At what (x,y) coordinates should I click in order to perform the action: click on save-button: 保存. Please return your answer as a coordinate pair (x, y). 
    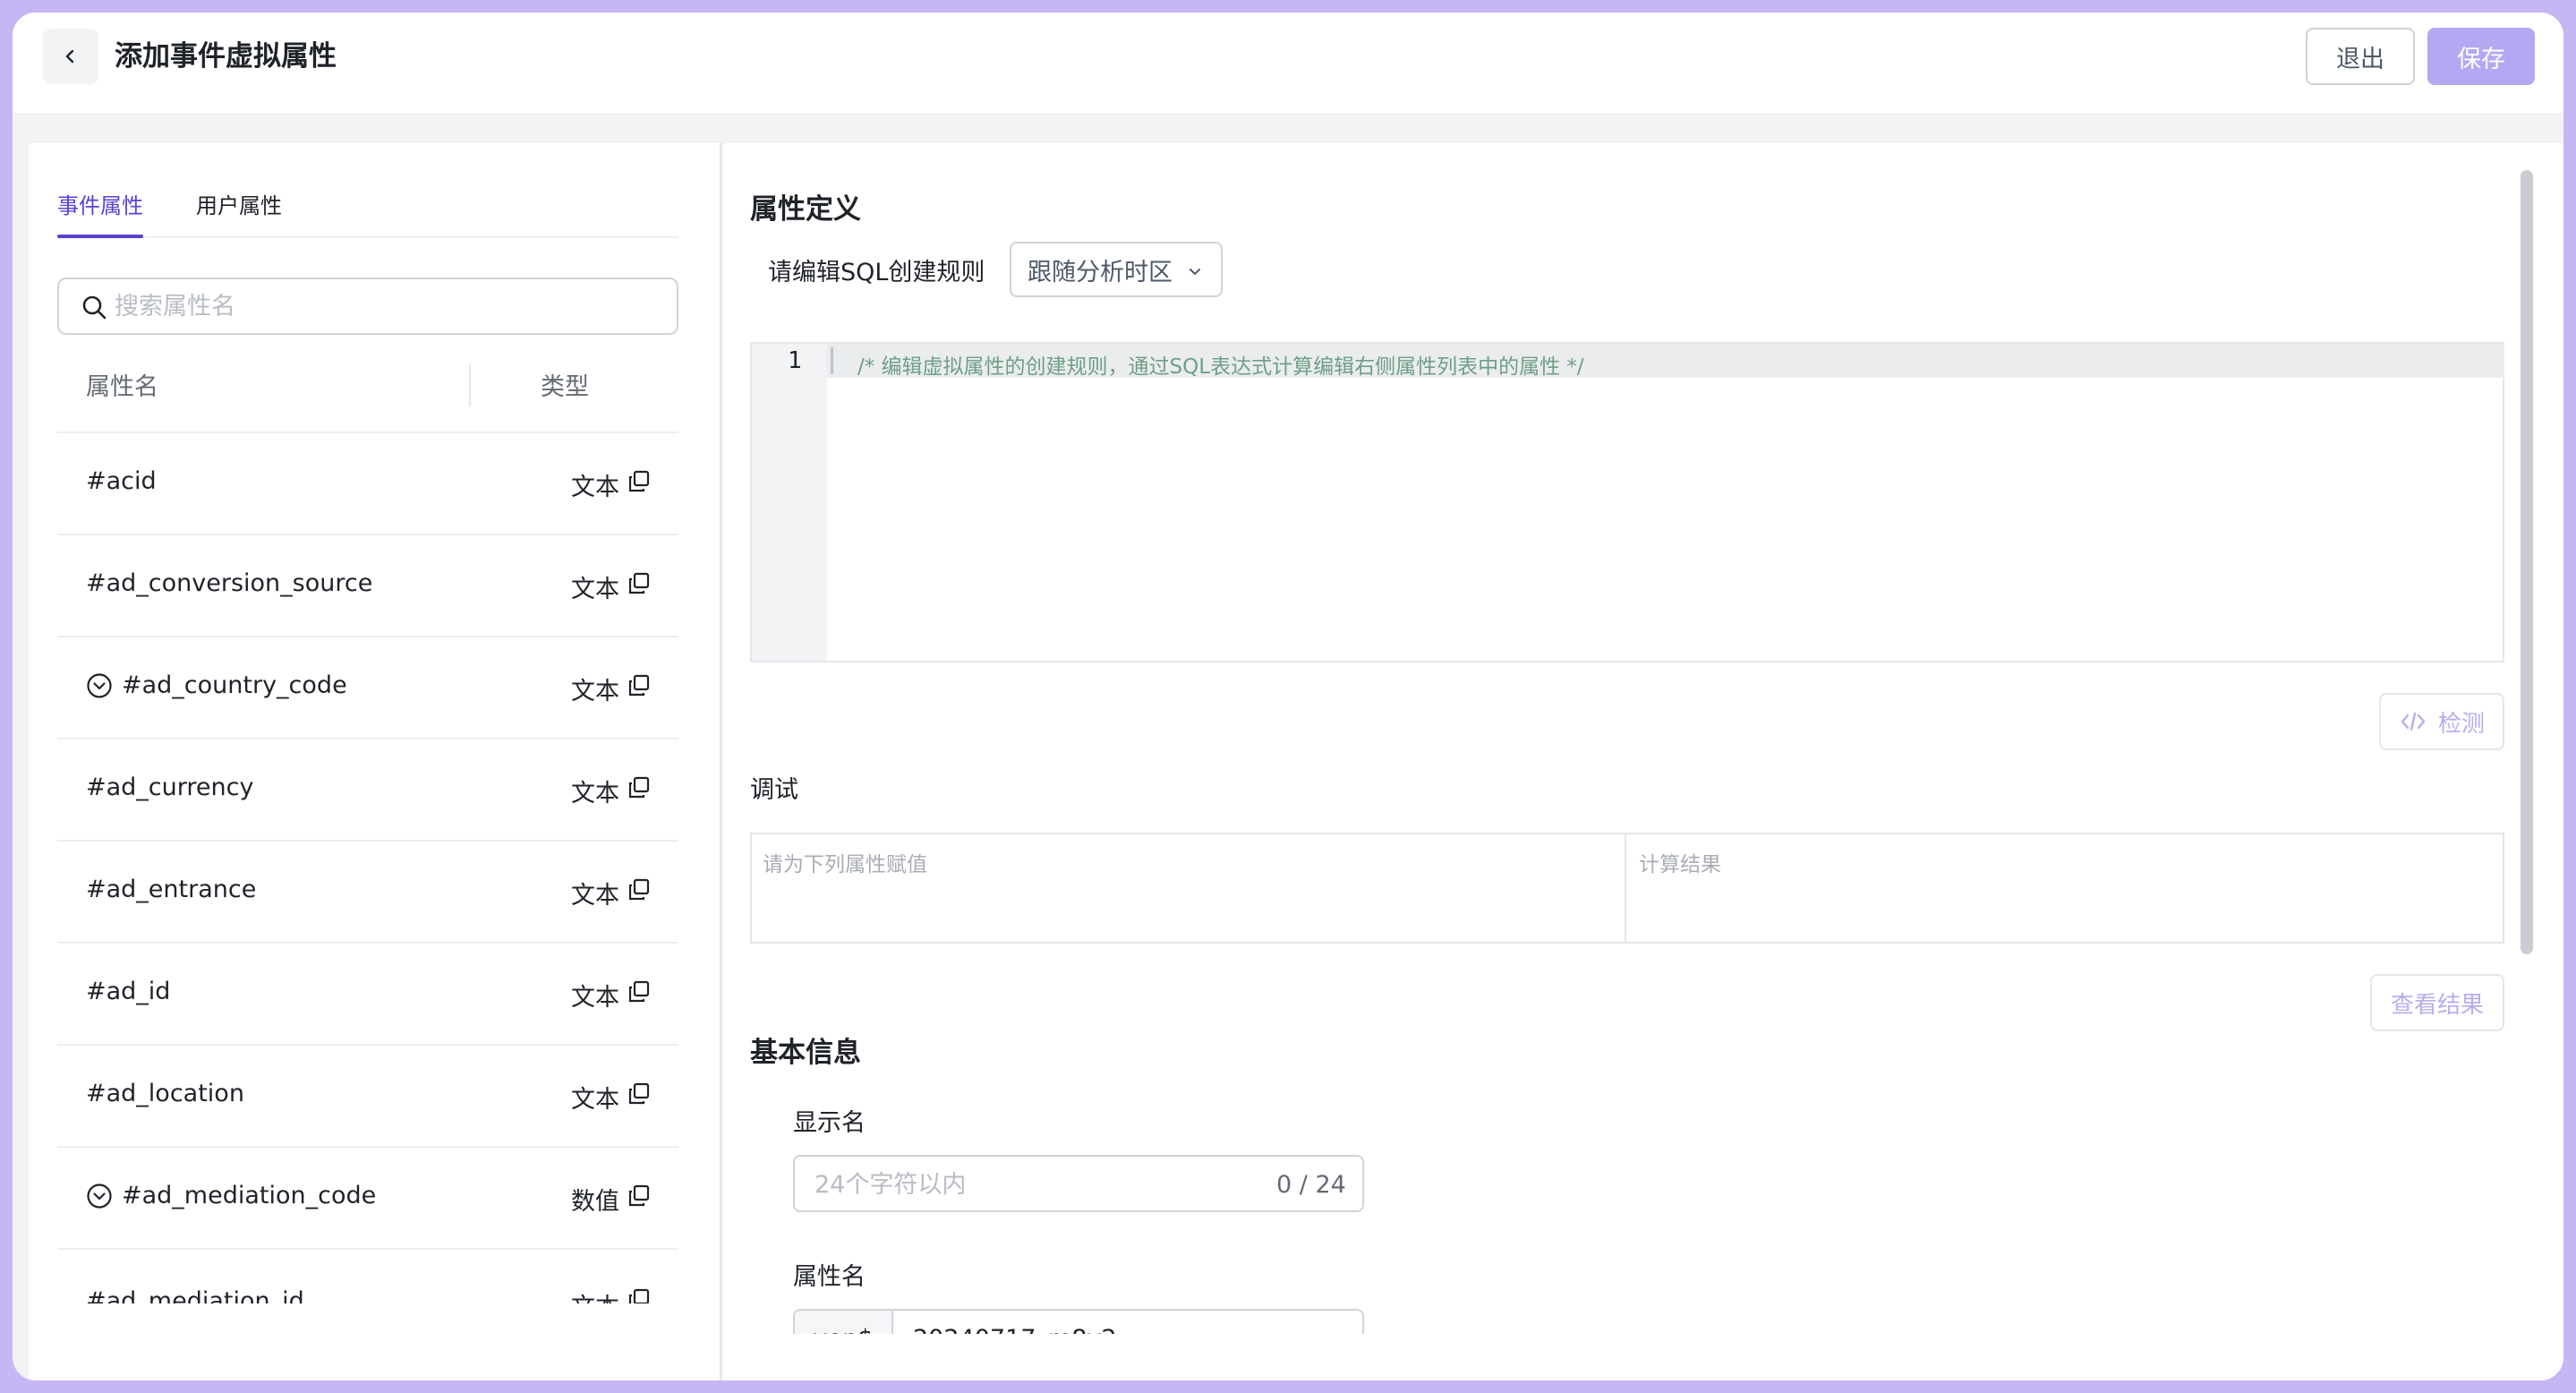
    Looking at the image, I should click on (2481, 56).